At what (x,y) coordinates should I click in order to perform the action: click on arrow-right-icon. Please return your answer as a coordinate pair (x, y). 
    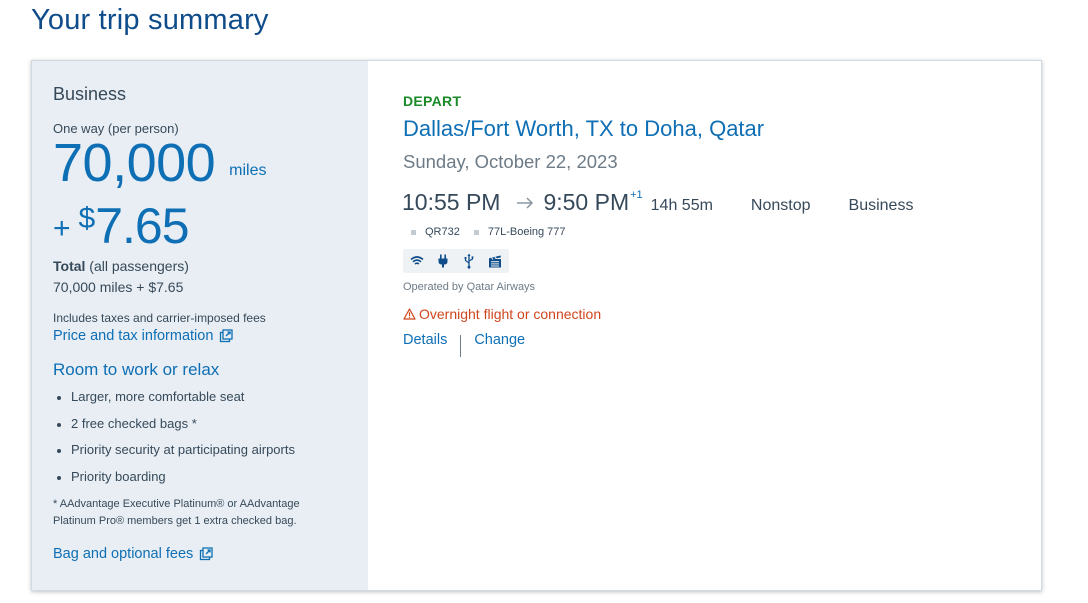
    Looking at the image, I should click on (525, 203).